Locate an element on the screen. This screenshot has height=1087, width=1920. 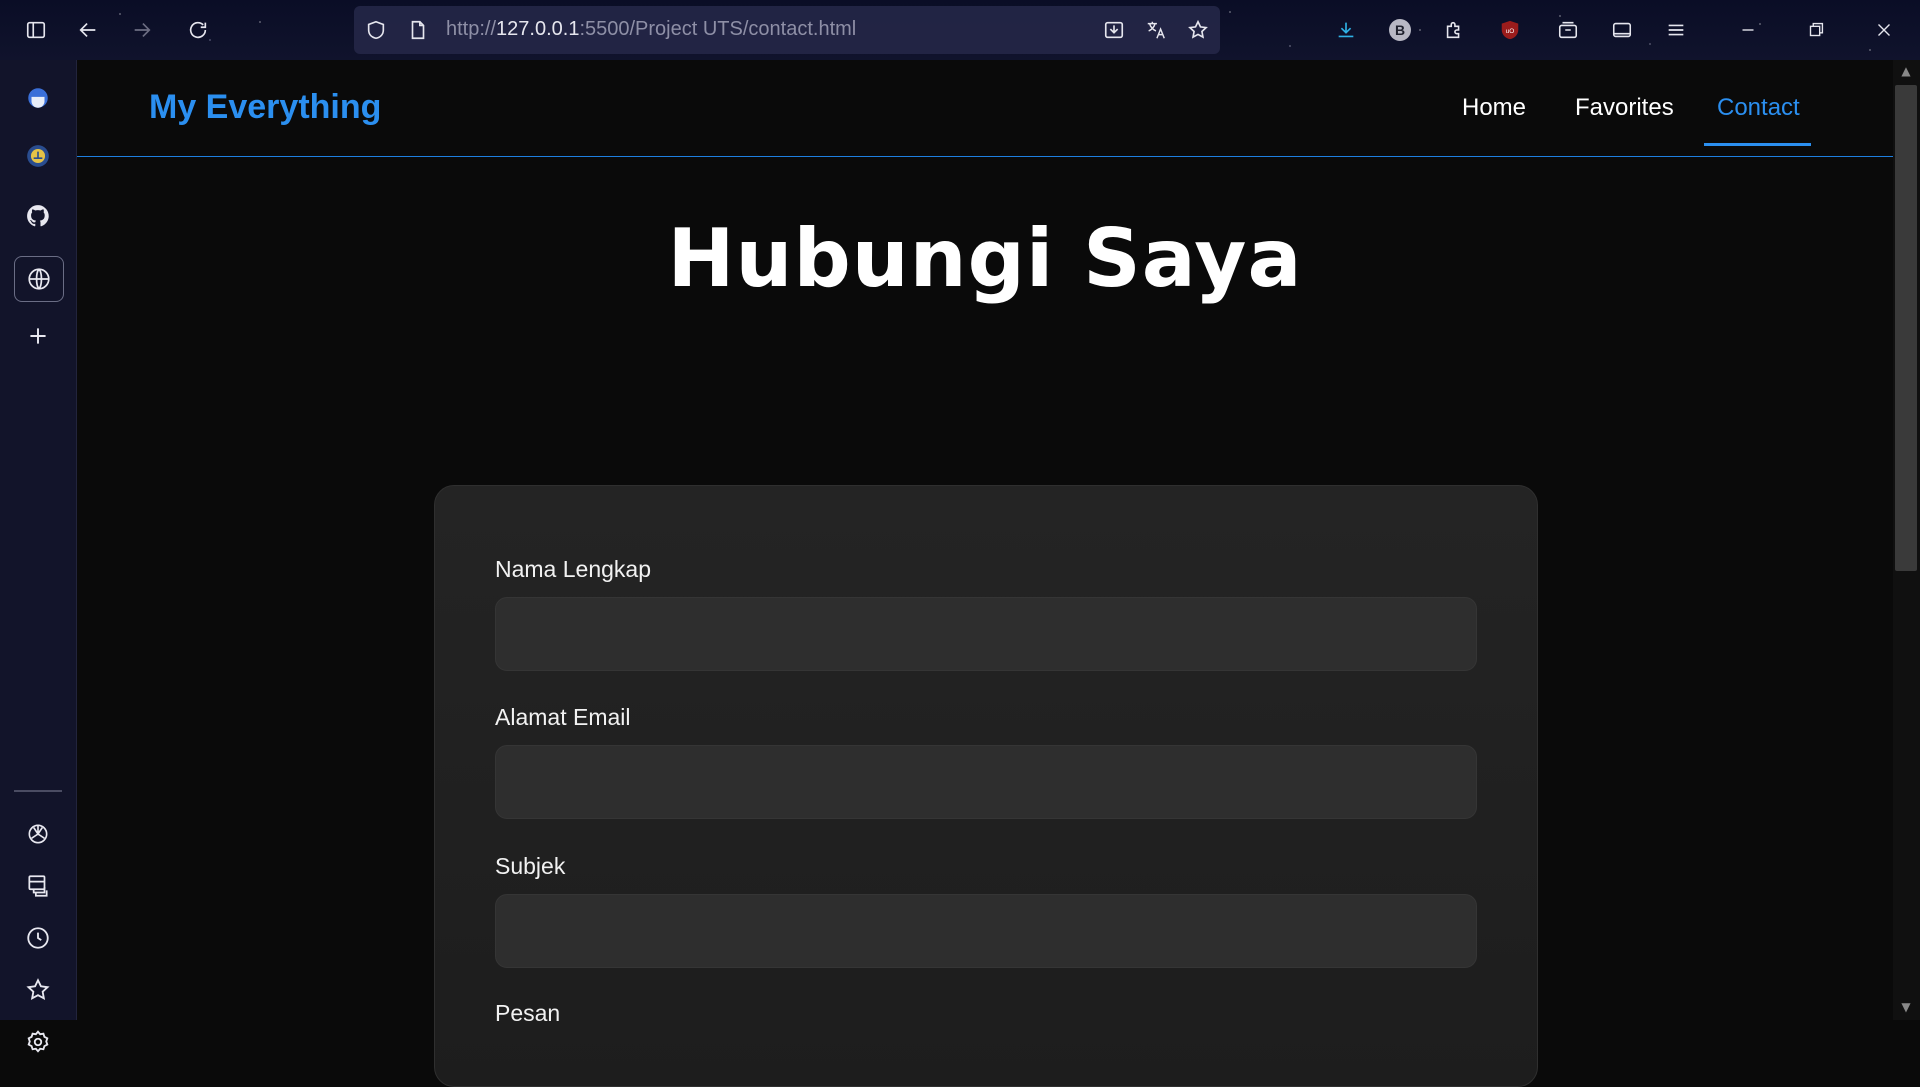
name-field is located at coordinates (986, 634).